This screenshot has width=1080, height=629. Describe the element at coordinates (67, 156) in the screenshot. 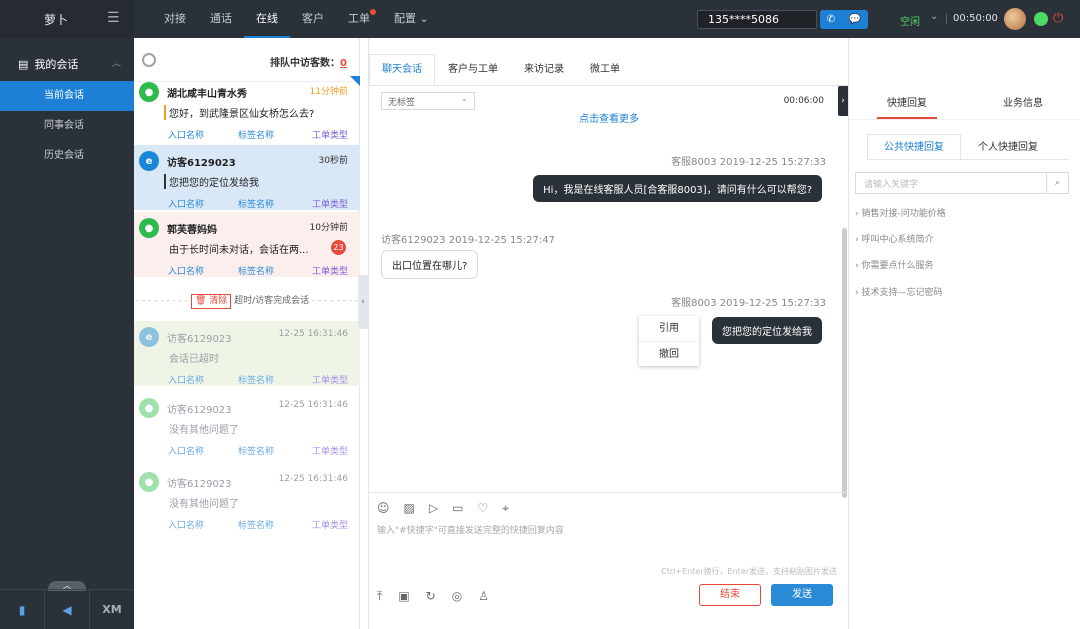

I see `sidebar-item-history: 历史会话` at that location.